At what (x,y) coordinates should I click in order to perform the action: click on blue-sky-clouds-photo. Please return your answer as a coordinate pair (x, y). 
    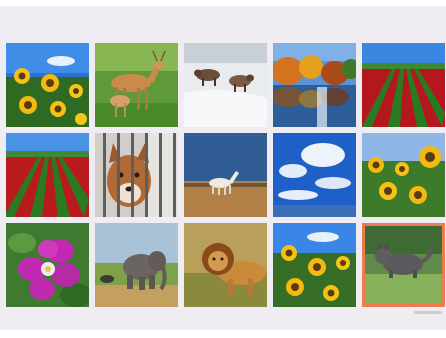
    Looking at the image, I should click on (314, 175).